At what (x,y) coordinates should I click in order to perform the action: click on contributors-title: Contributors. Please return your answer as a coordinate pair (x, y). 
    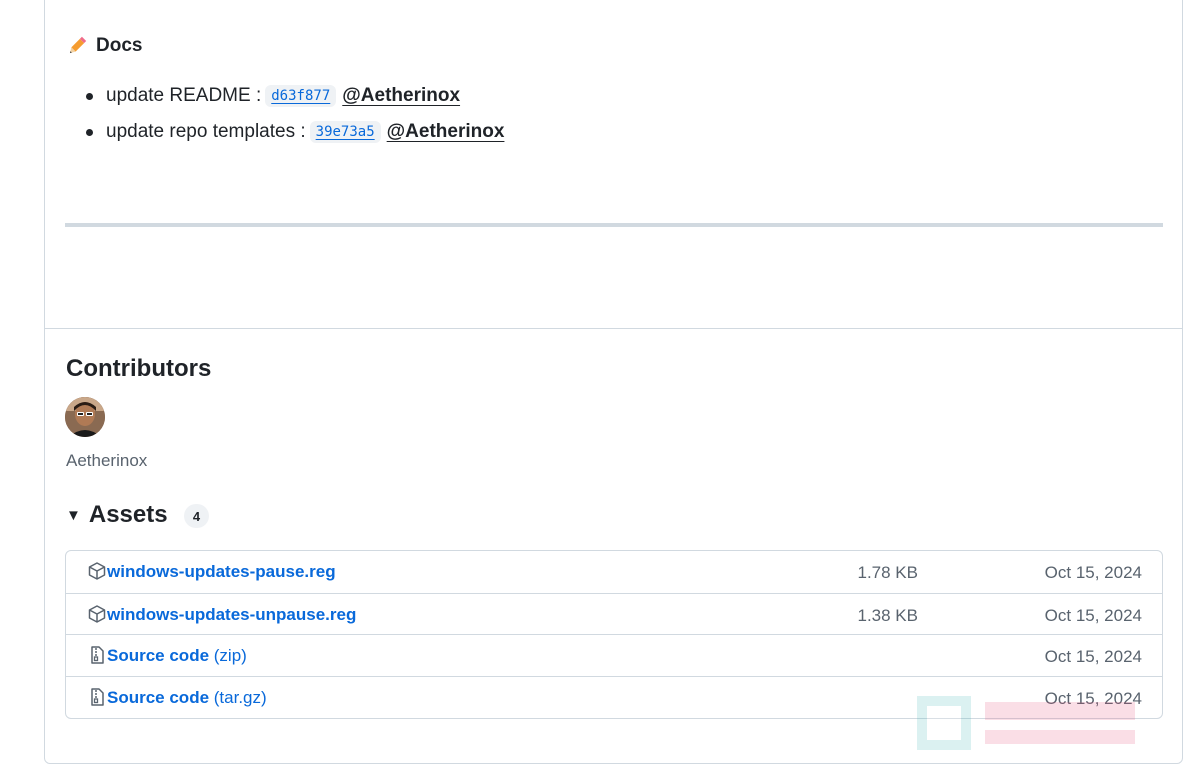
    Looking at the image, I should click on (139, 368).